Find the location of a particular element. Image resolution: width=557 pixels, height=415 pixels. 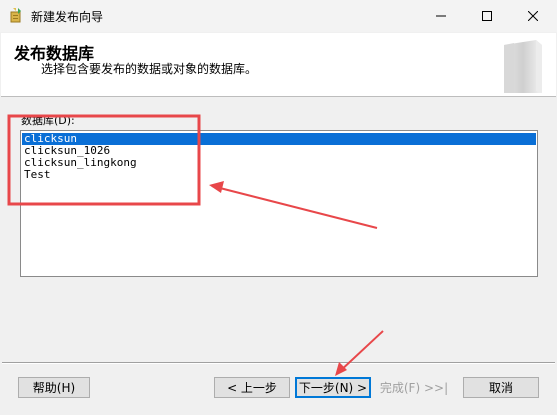

close-button is located at coordinates (533, 16).